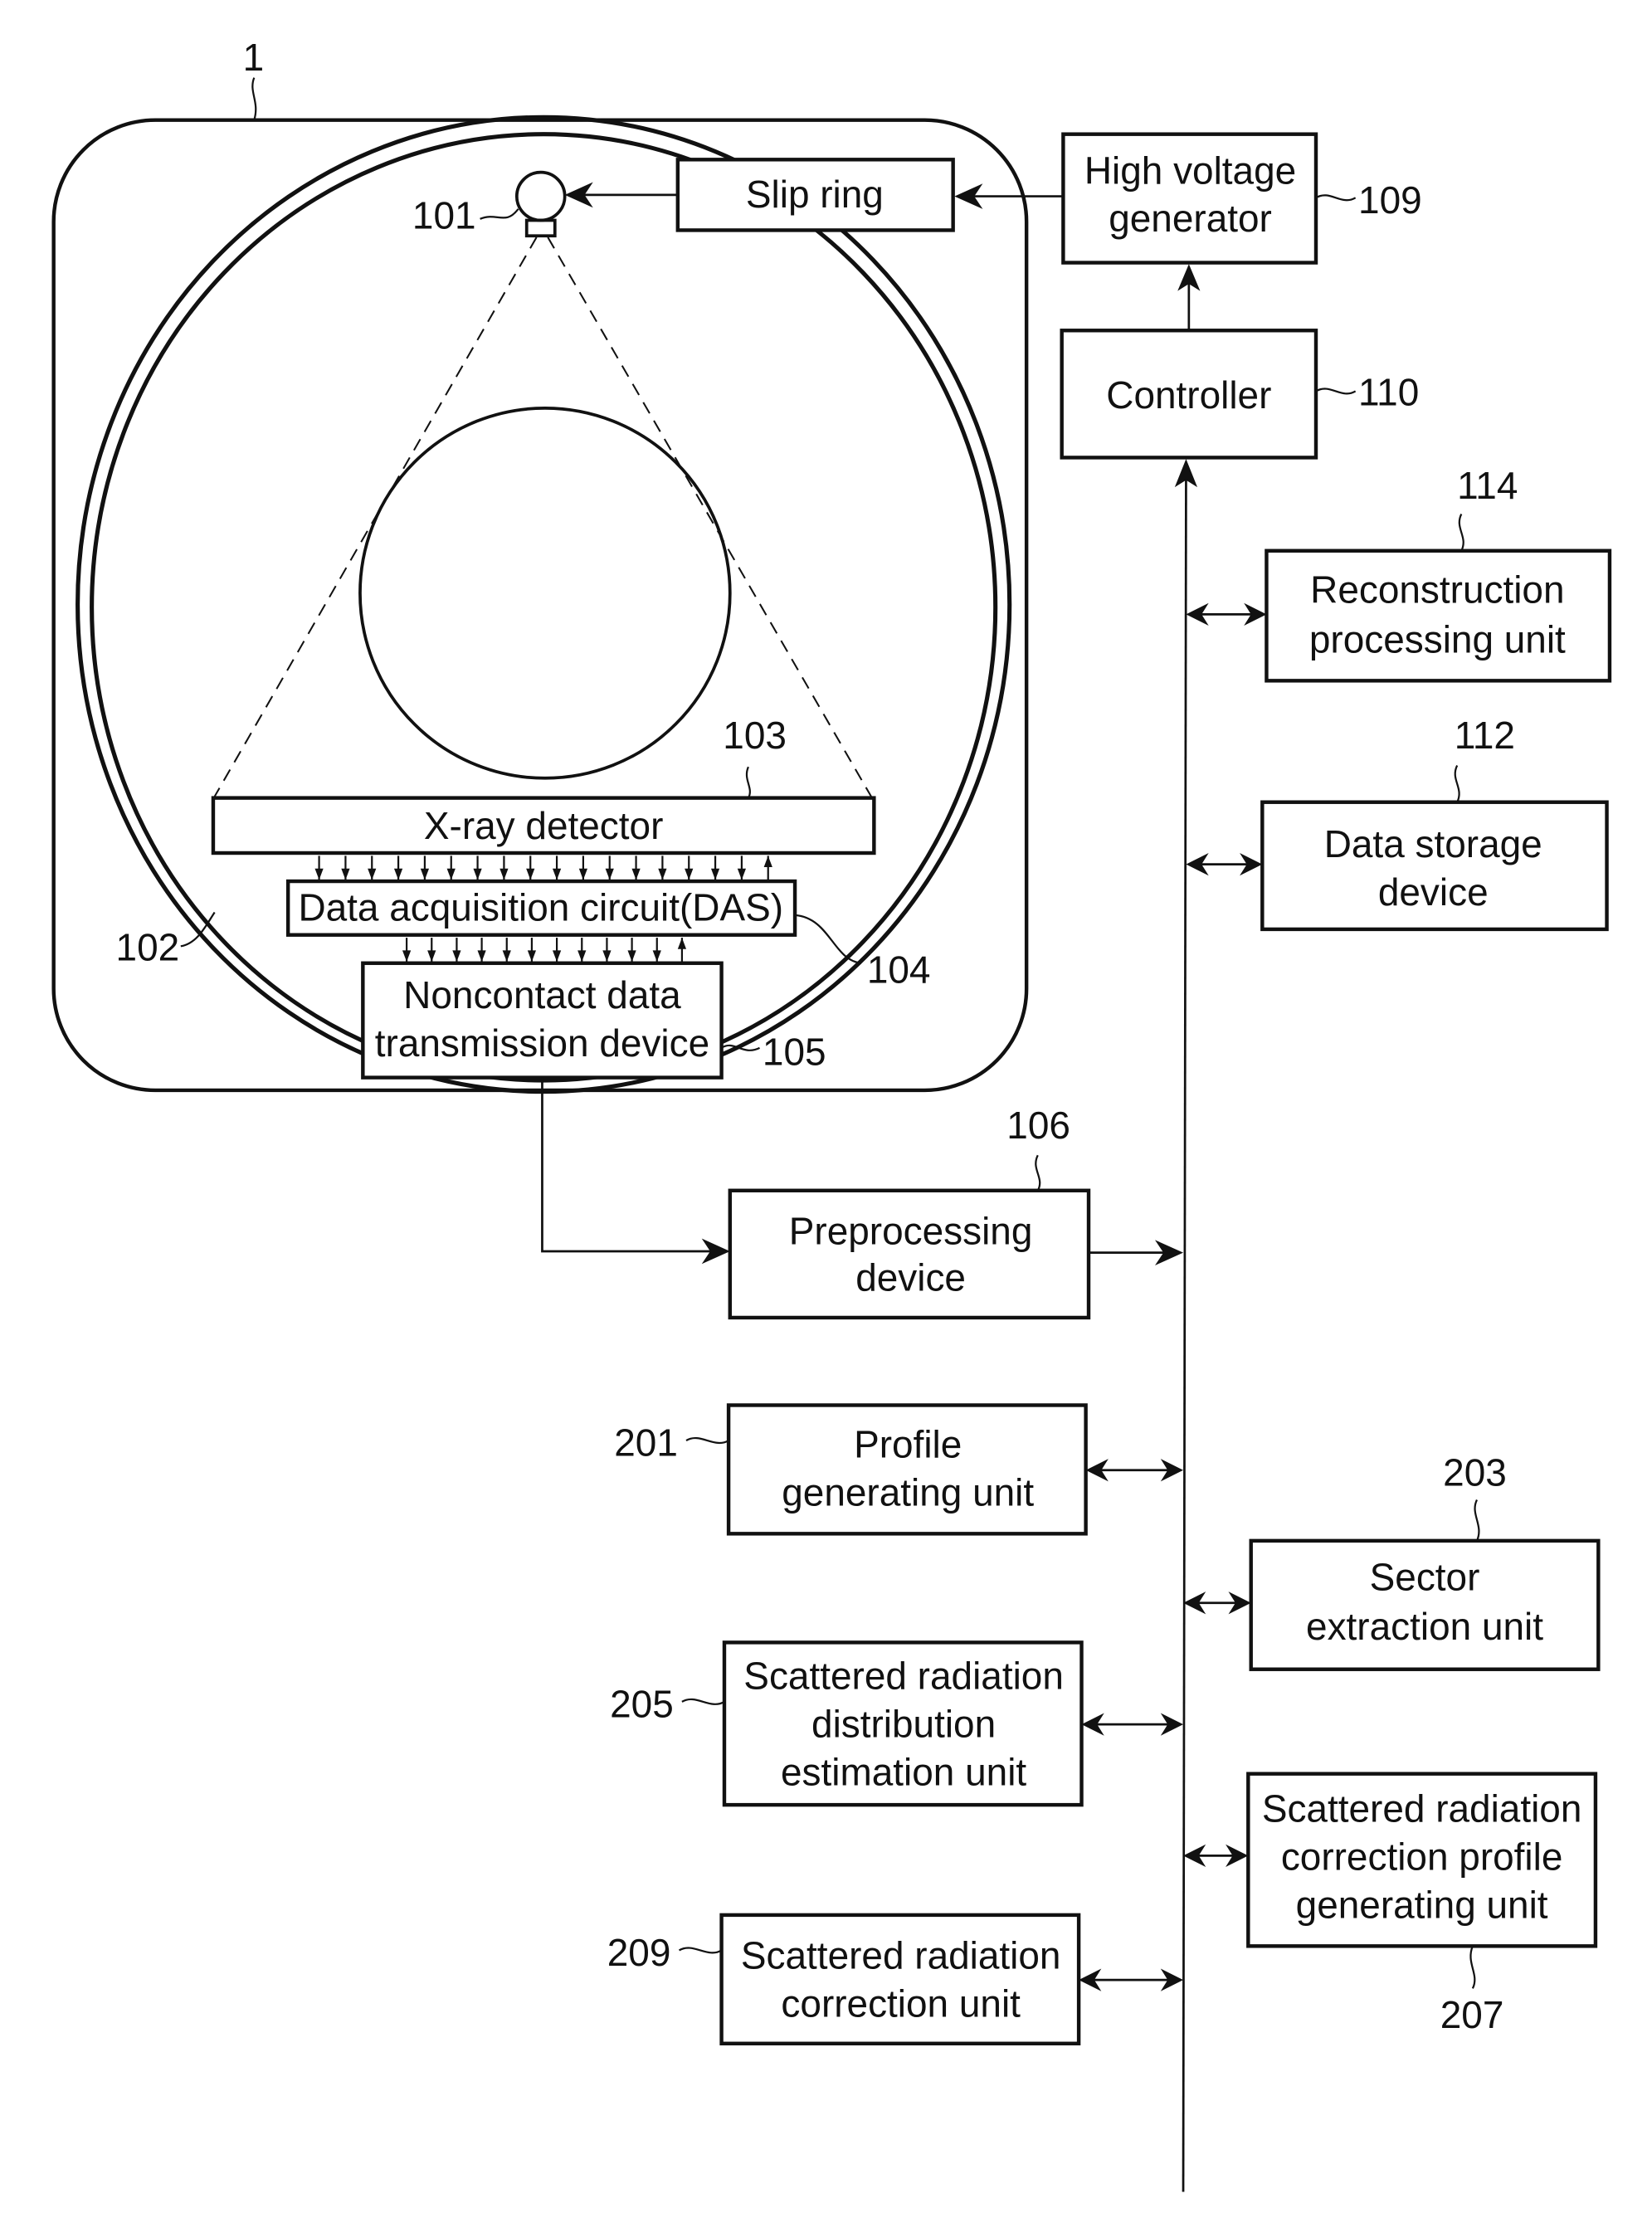 This screenshot has height=2213, width=1652. I want to click on scatter-correction-profile-ref: 207, so click(1472, 2015).